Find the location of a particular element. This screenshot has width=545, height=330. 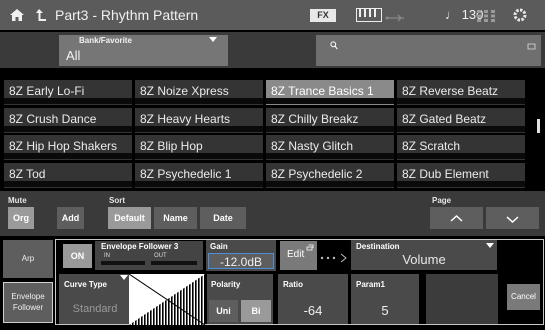

connection-arrow-icon is located at coordinates (334, 256).